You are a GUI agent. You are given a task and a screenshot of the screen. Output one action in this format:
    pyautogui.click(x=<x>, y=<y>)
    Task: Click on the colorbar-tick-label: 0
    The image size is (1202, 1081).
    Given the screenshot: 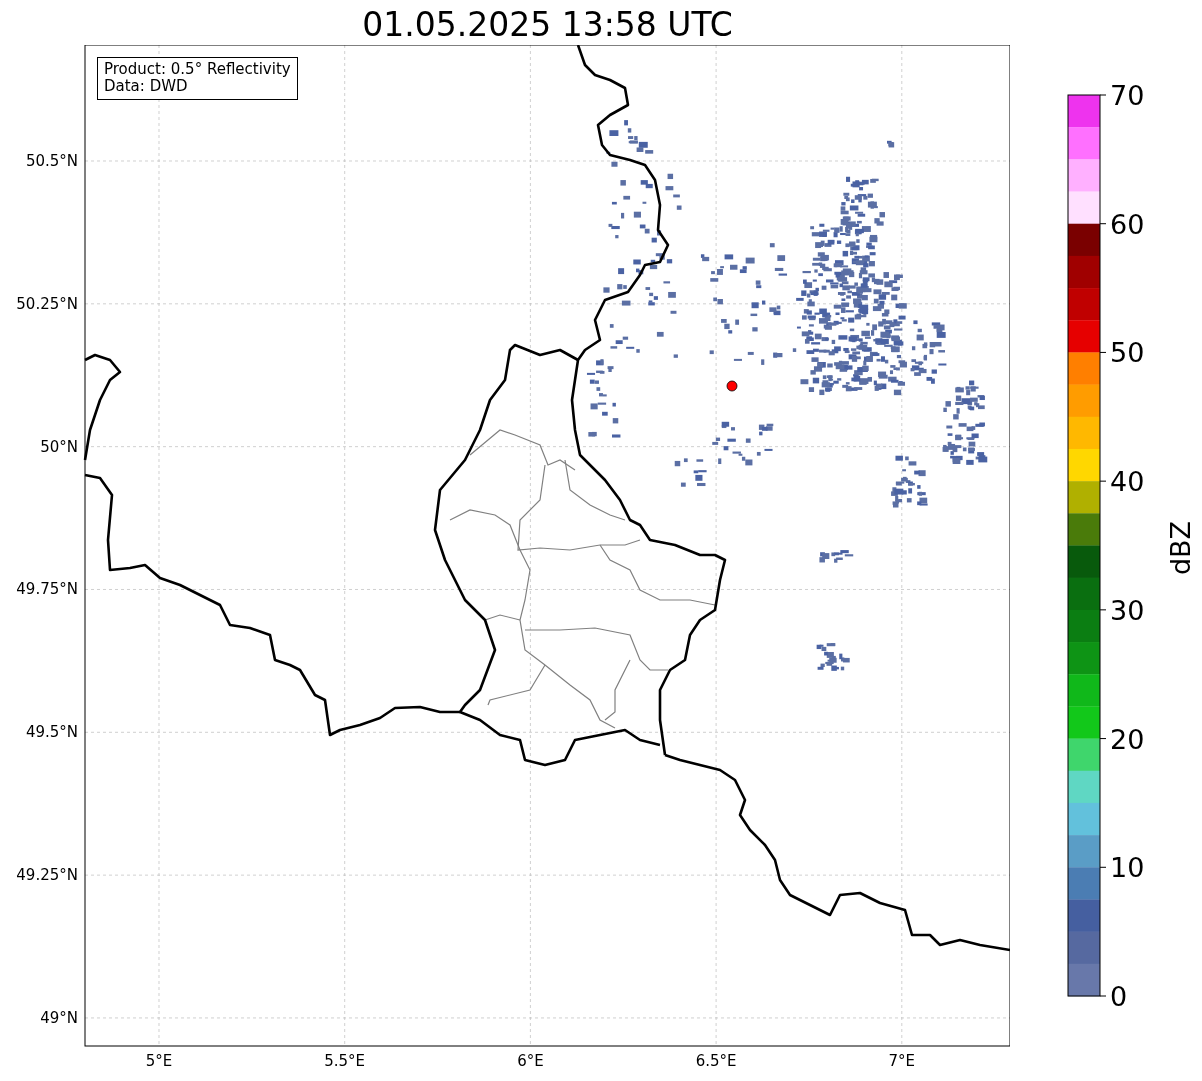 What is the action you would take?
    pyautogui.click(x=1119, y=996)
    